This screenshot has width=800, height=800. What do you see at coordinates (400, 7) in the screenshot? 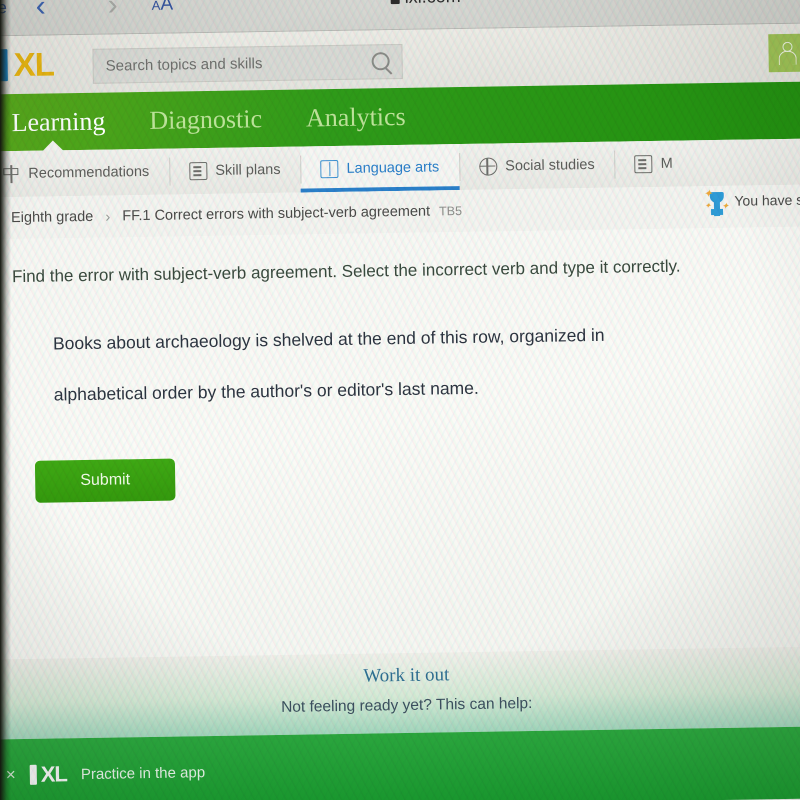
I see `address-bar: ixl.com` at bounding box center [400, 7].